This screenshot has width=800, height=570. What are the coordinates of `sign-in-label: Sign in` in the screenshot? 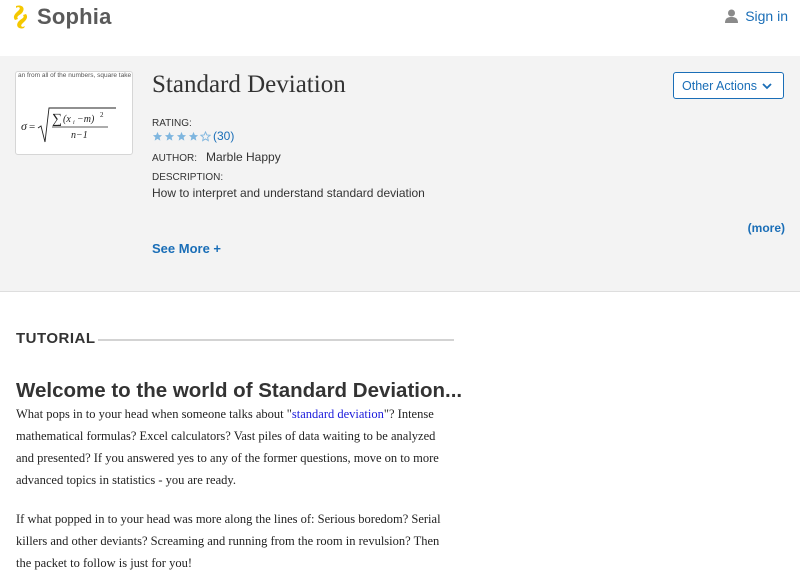 It's located at (766, 16).